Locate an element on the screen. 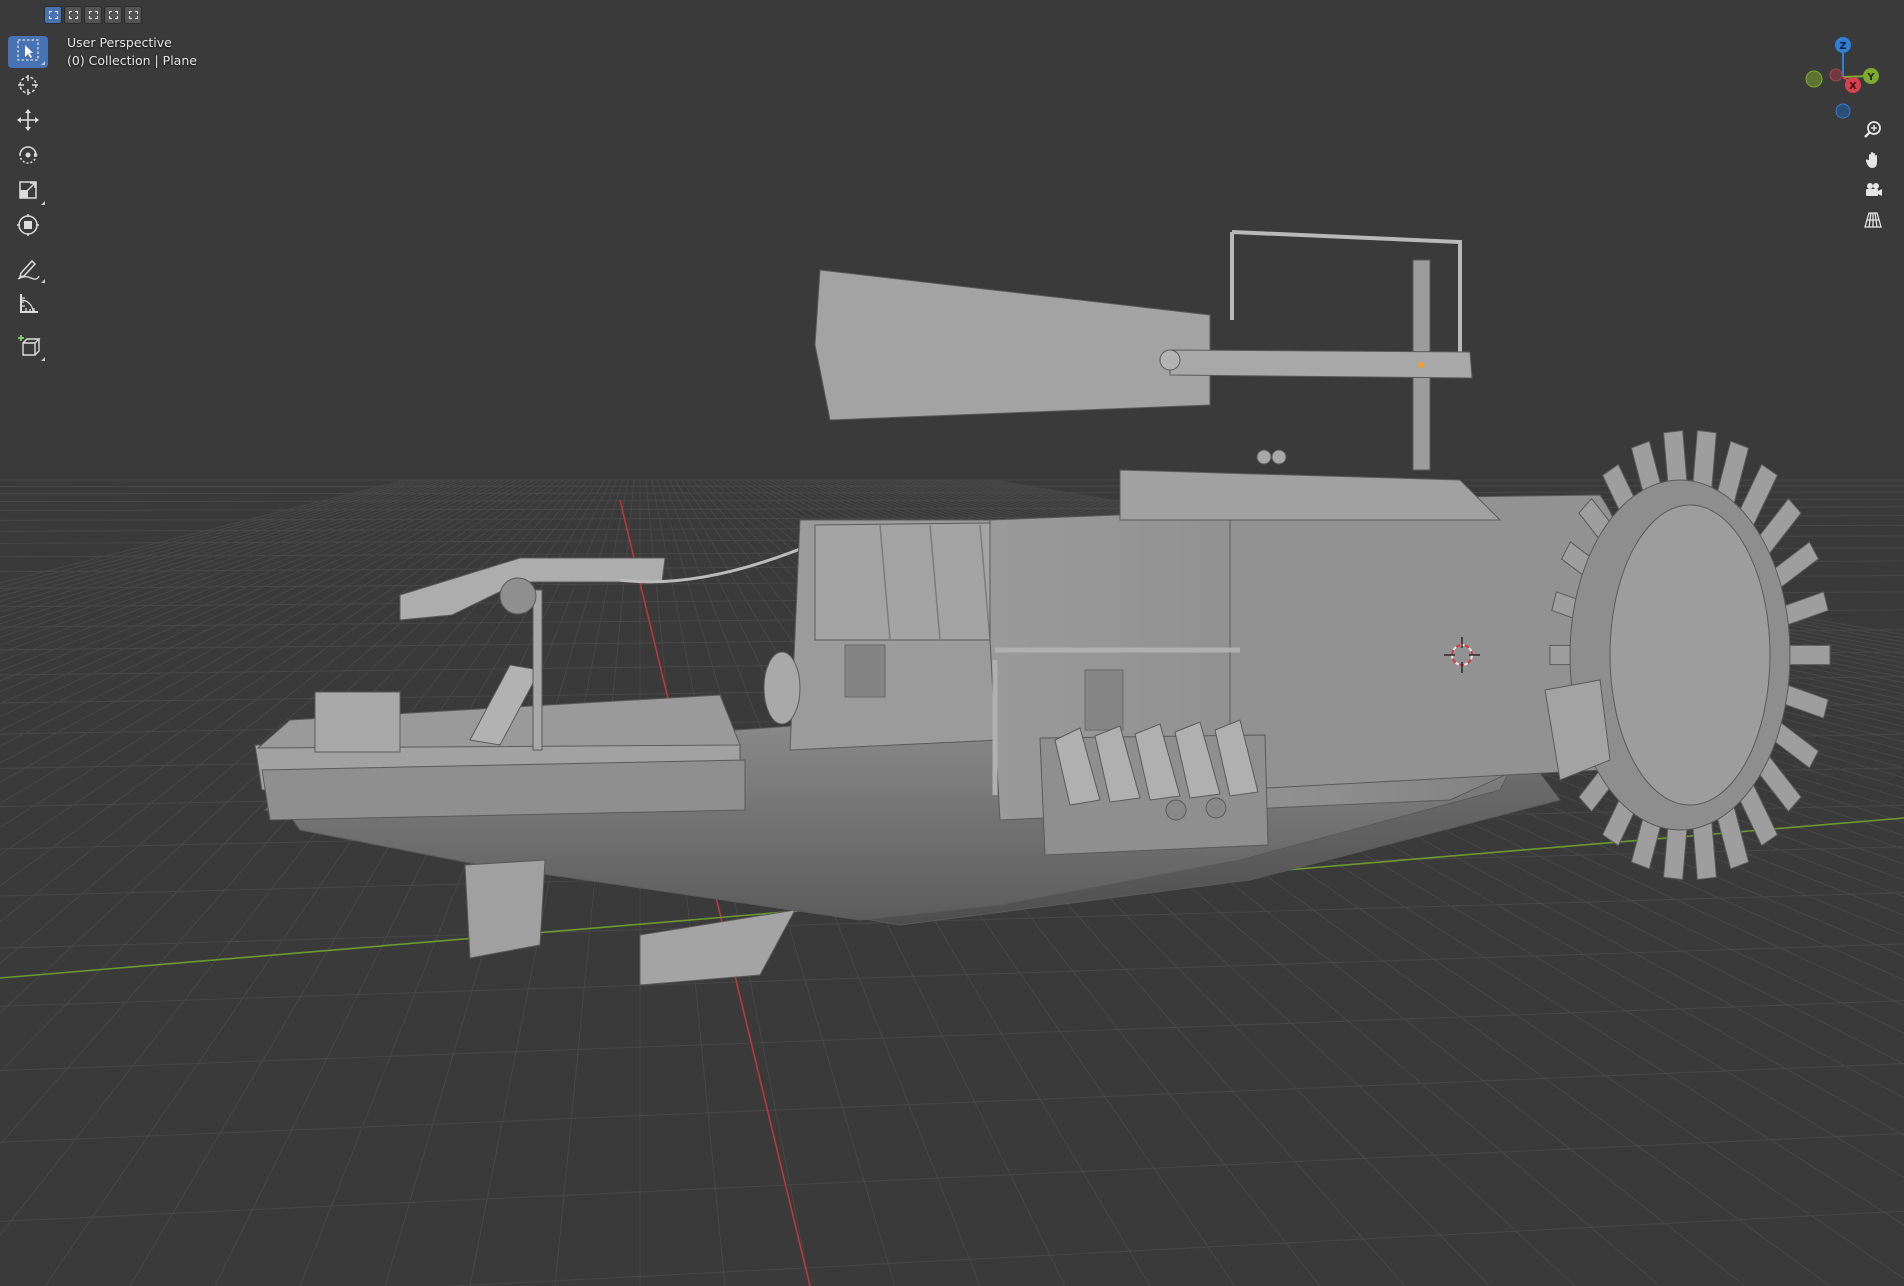 The height and width of the screenshot is (1286, 1904). grid-perspective-icon is located at coordinates (1873, 222).